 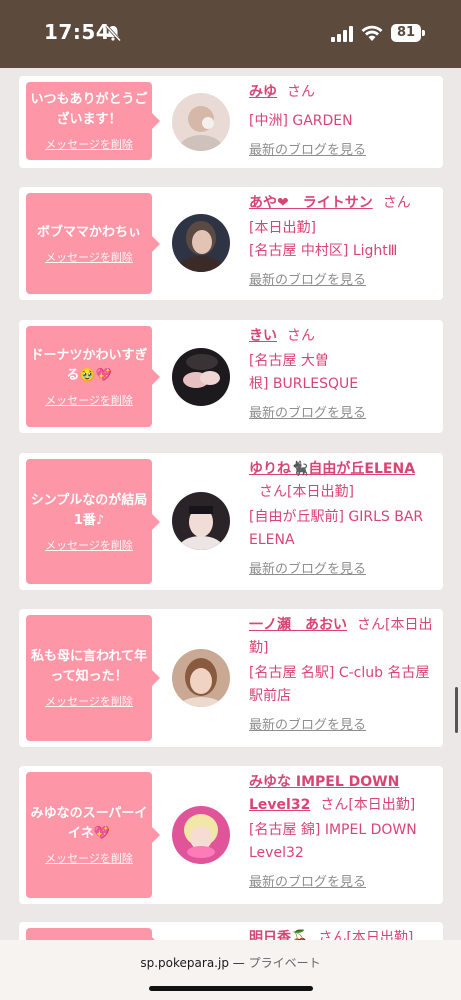 I want to click on message-bubble: ドーナツかわいすぎる🥹💖 メッセージを削除, so click(x=93, y=376).